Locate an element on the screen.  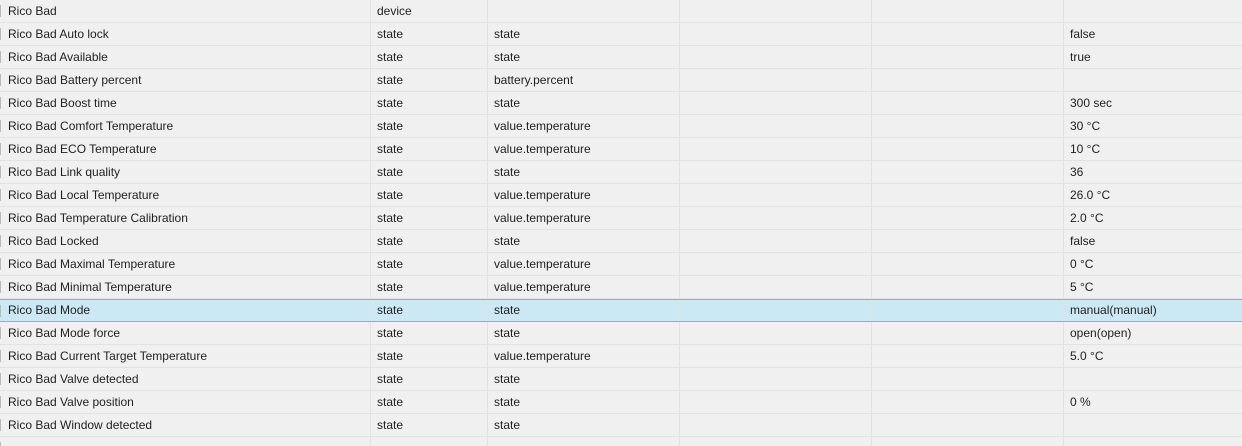
table-row: Rico Bad Valve position state state 0 % is located at coordinates (621, 402).